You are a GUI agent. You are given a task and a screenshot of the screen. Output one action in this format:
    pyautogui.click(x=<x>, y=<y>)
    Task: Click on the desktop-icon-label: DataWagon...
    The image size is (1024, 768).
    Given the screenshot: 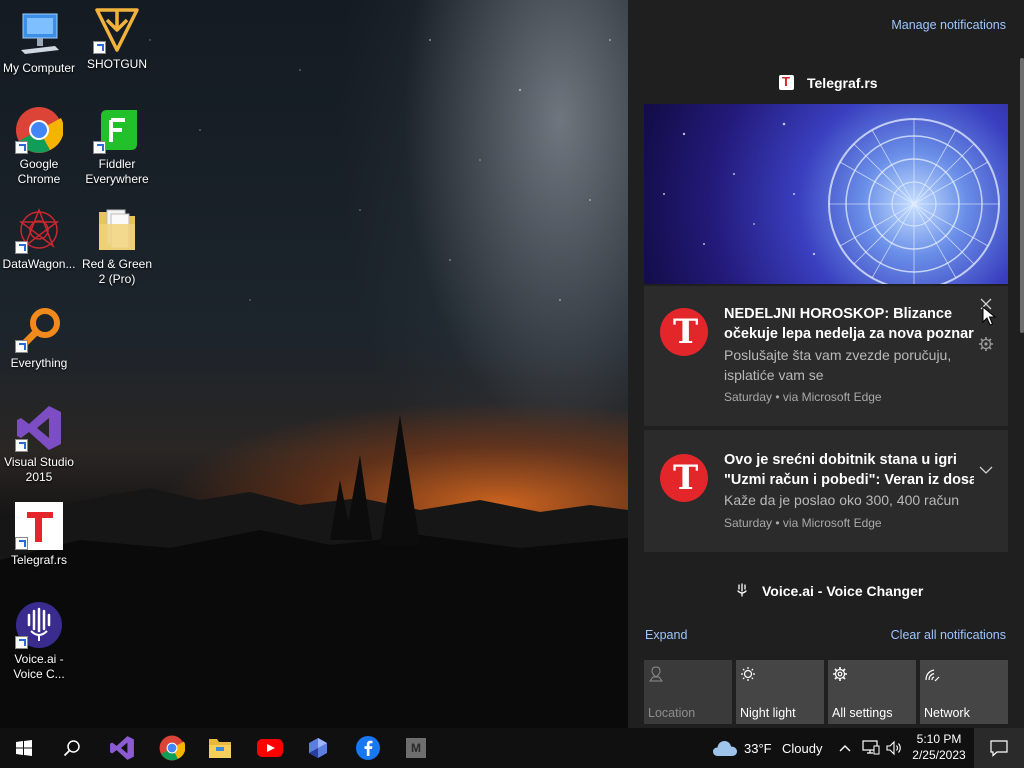 What is the action you would take?
    pyautogui.click(x=39, y=264)
    